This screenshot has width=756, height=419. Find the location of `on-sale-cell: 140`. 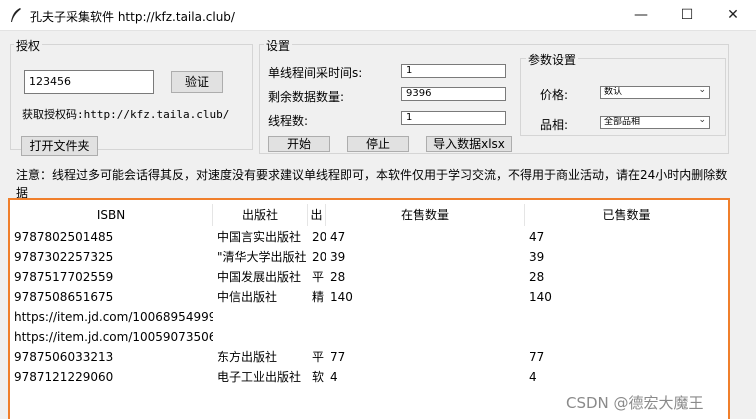

on-sale-cell: 140 is located at coordinates (341, 297).